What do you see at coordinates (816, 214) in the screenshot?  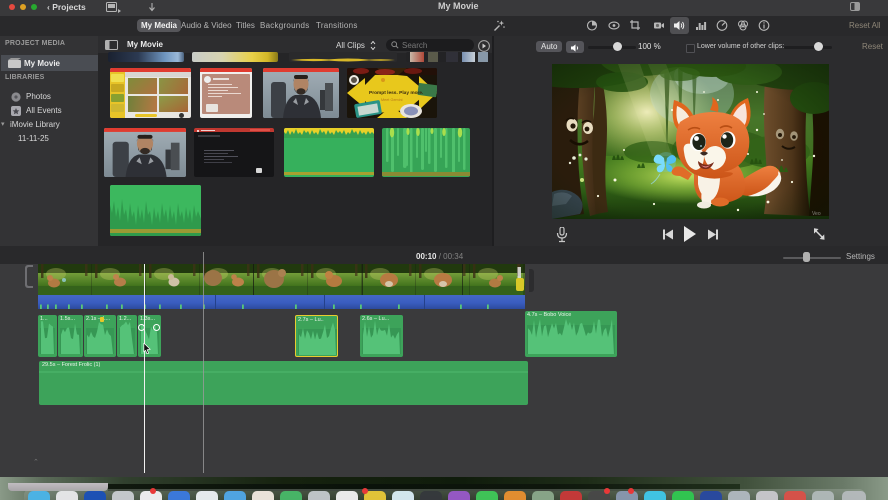 I see `svg-text: Veo` at bounding box center [816, 214].